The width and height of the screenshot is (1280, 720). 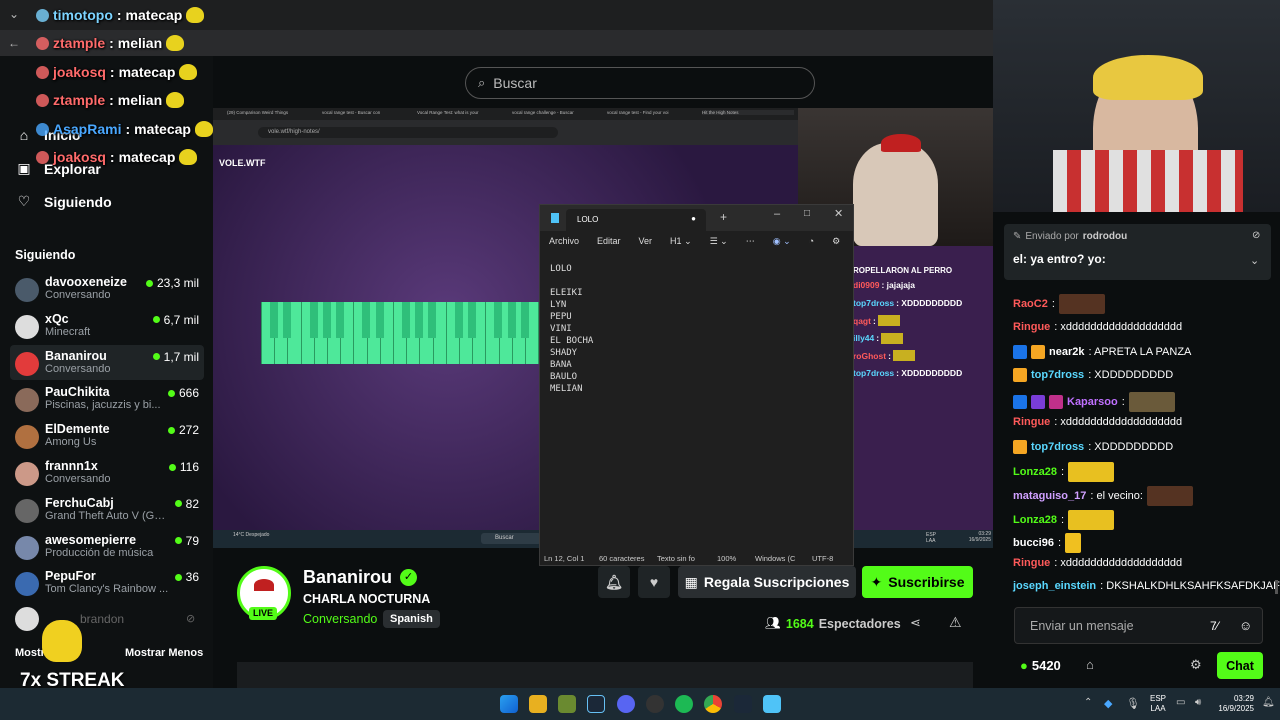 I want to click on language-tag: Spanish, so click(x=411, y=619).